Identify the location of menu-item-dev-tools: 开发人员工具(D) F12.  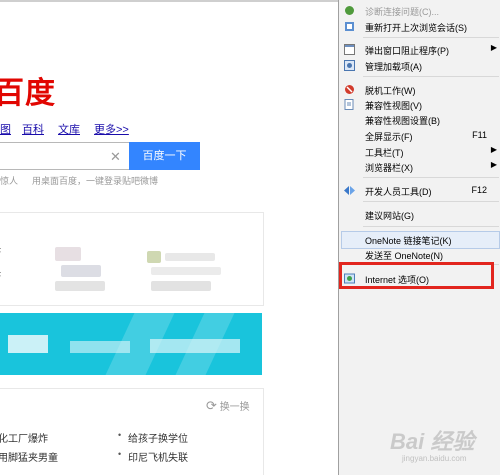
(419, 190).